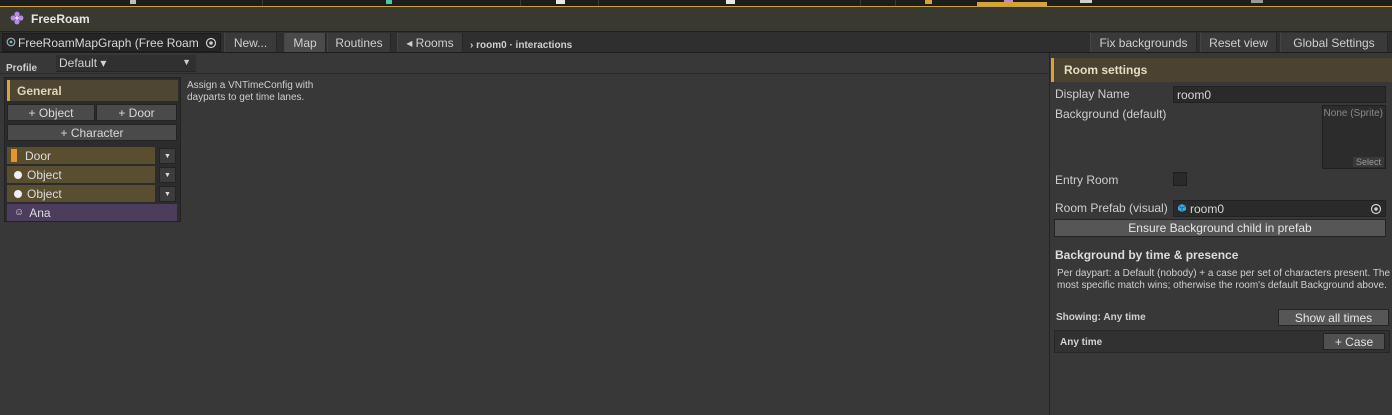 This screenshot has width=1392, height=415. What do you see at coordinates (1354, 137) in the screenshot?
I see `background-sprite-field: None (Sprite) Select` at bounding box center [1354, 137].